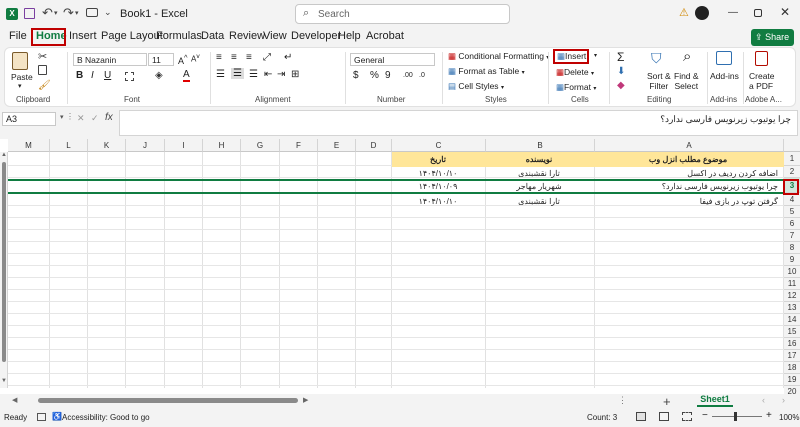  What do you see at coordinates (20, 86) in the screenshot?
I see `paste-dropdown-icon: ▾` at bounding box center [20, 86].